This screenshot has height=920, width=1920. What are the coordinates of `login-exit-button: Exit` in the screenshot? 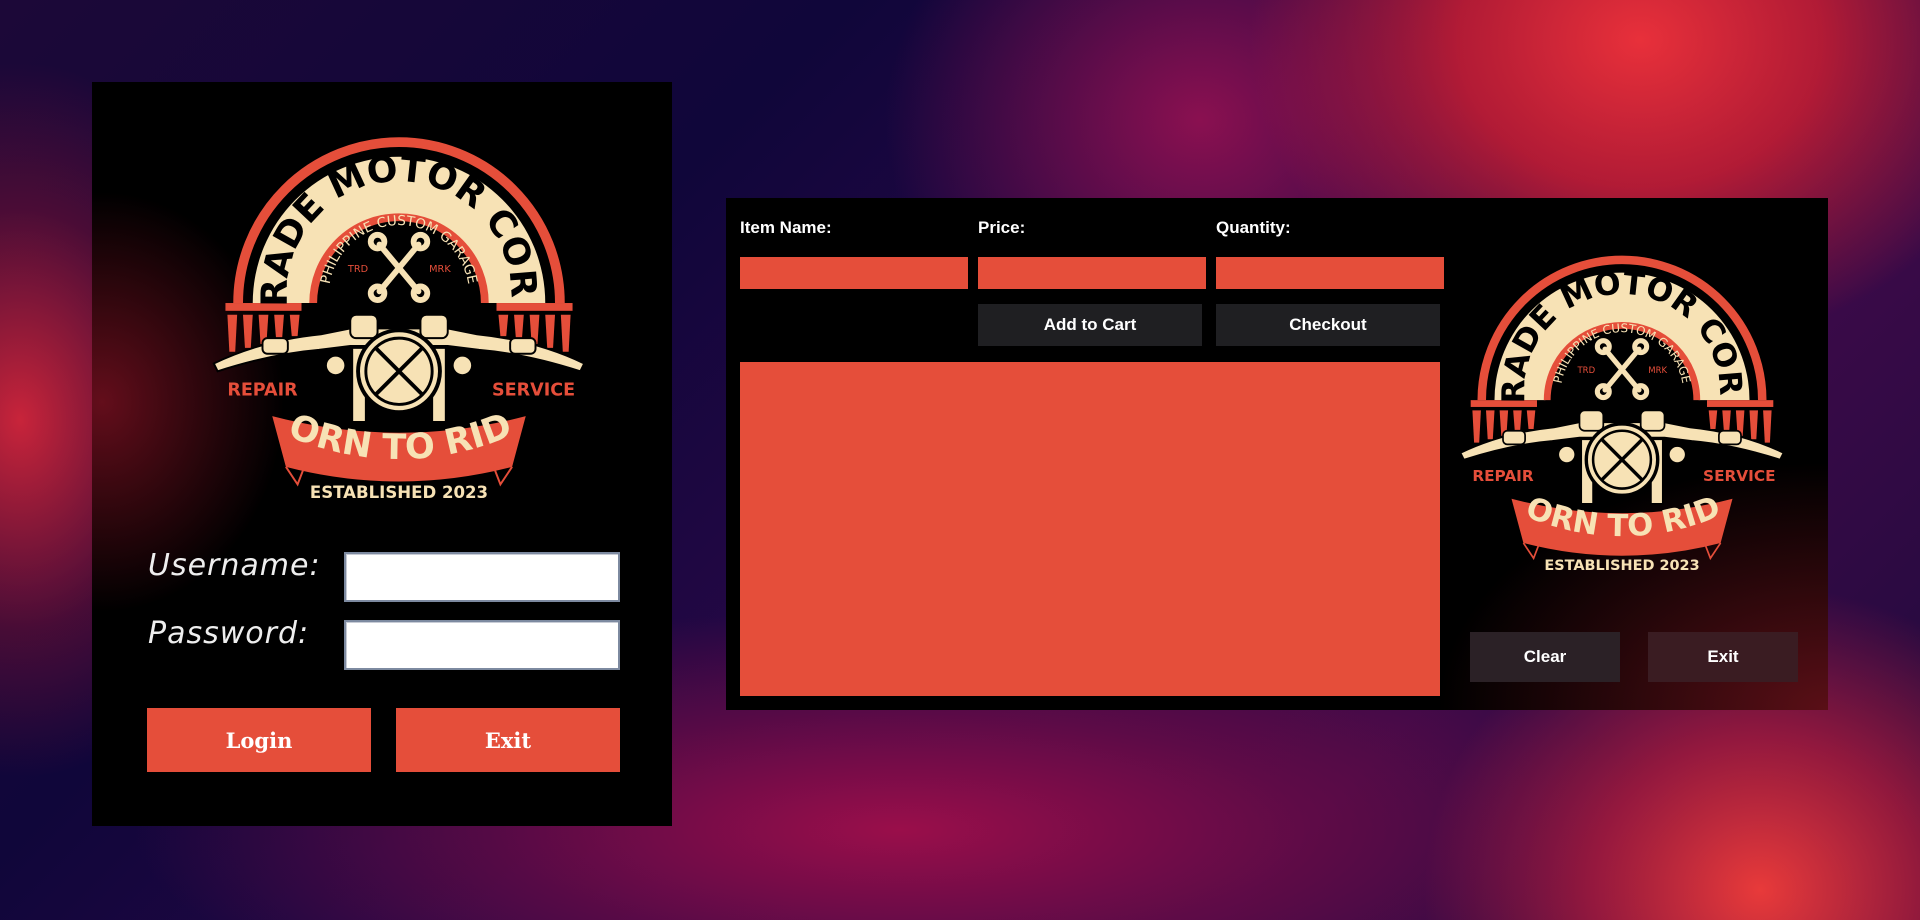 It's located at (508, 740).